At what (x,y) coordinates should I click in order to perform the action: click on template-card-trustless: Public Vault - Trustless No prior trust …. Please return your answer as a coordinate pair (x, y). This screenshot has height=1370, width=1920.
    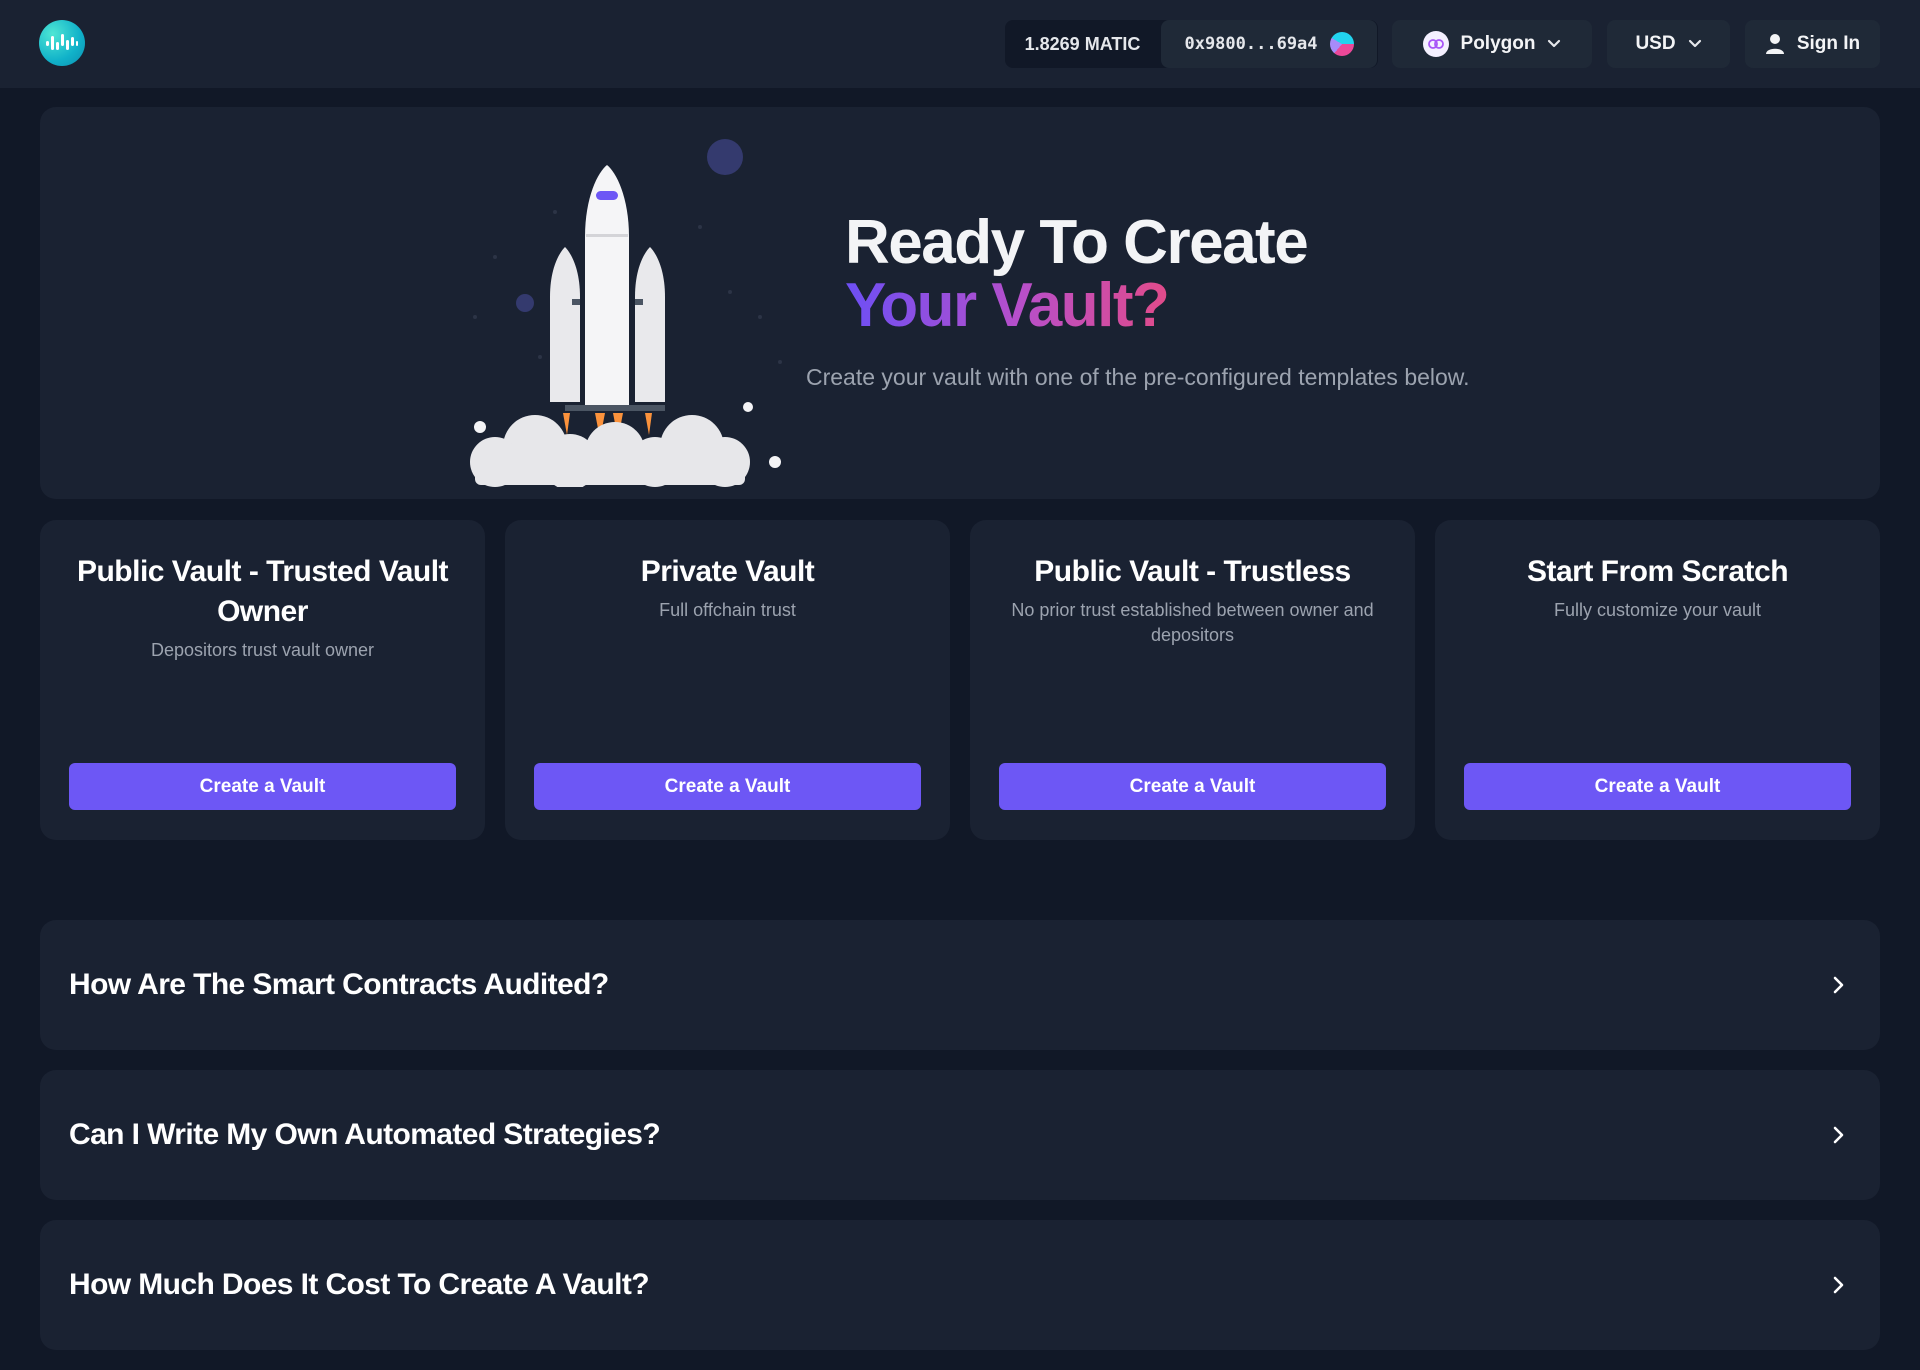
    Looking at the image, I should click on (1192, 680).